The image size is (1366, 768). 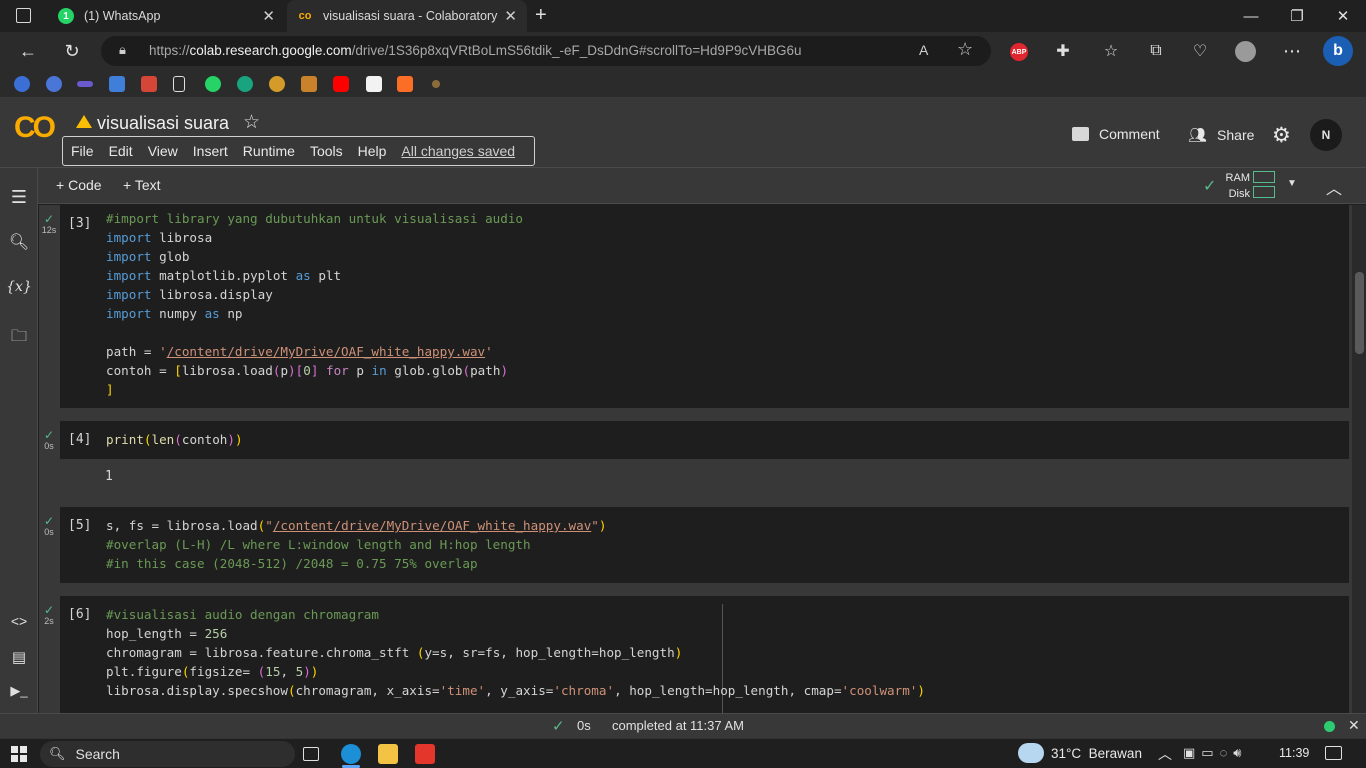 I want to click on account-avatar: N, so click(x=1326, y=135).